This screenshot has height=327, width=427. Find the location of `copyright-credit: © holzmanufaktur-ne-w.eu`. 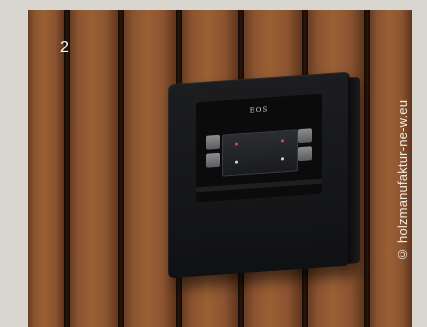

copyright-credit: © holzmanufaktur-ne-w.eu is located at coordinates (402, 181).